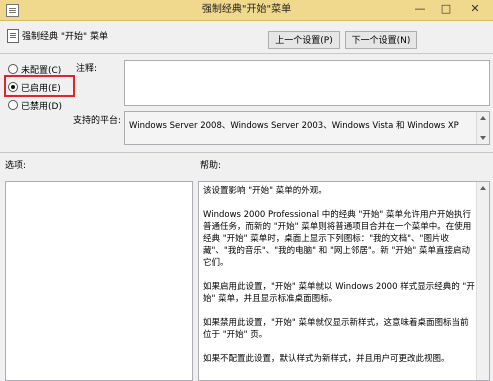 This screenshot has width=493, height=381. What do you see at coordinates (246, 53) in the screenshot?
I see `header-divider` at bounding box center [246, 53].